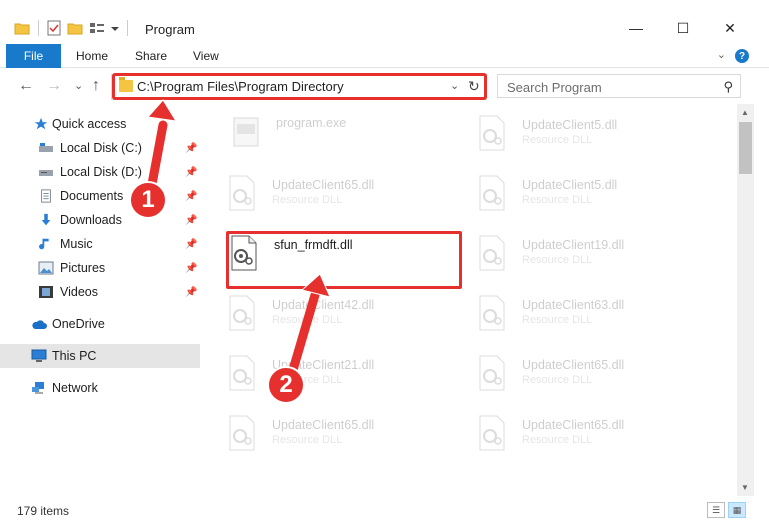  Describe the element at coordinates (33, 56) in the screenshot. I see `tab-file: File` at that location.